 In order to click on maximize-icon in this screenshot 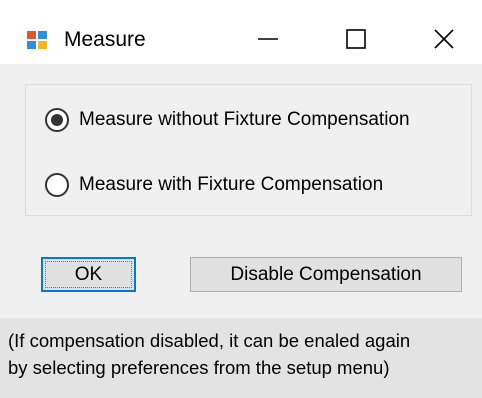, I will do `click(356, 39)`.